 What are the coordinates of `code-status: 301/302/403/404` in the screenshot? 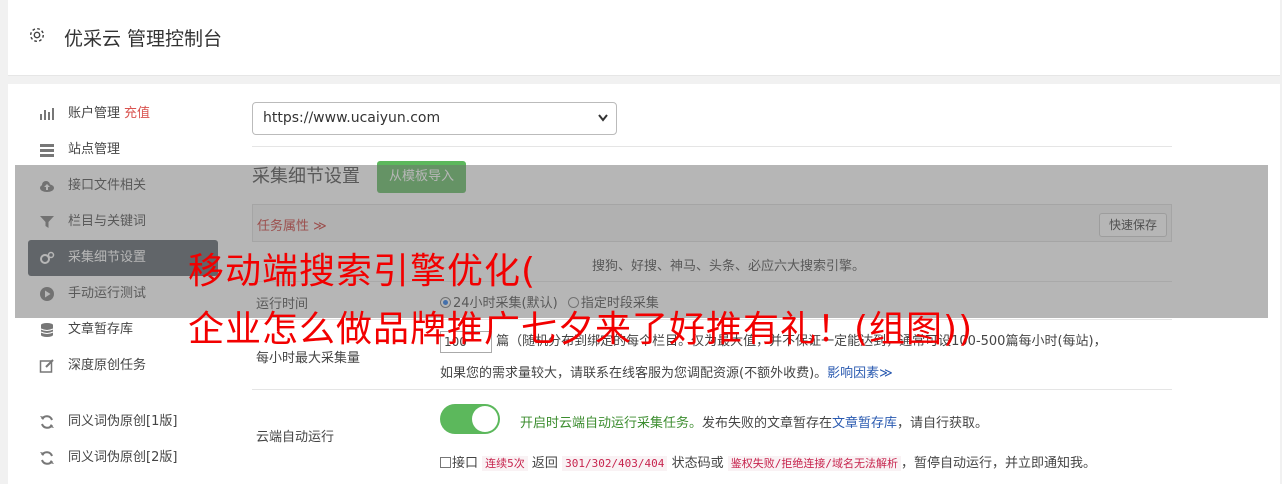 It's located at (615, 463).